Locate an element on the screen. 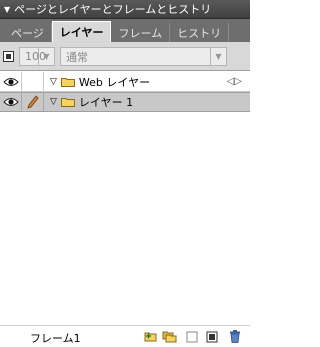 This screenshot has width=320, height=347. panel-title: ページとレイヤーとフレームとヒストリ is located at coordinates (113, 9).